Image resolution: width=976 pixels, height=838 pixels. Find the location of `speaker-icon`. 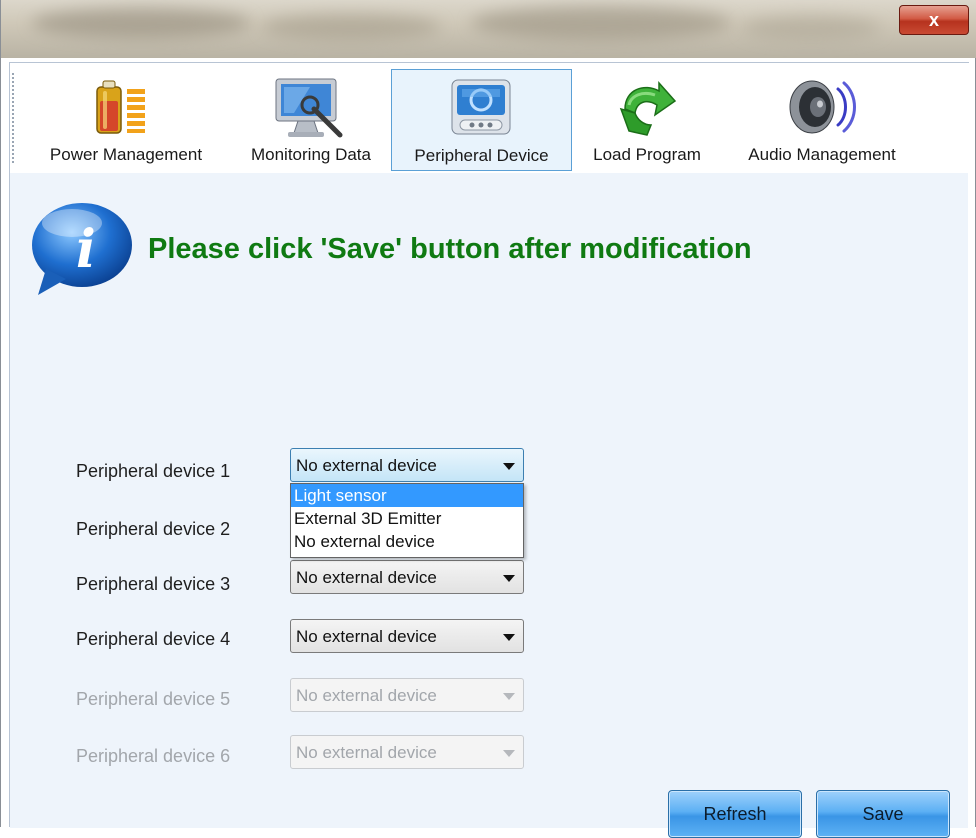

speaker-icon is located at coordinates (822, 107).